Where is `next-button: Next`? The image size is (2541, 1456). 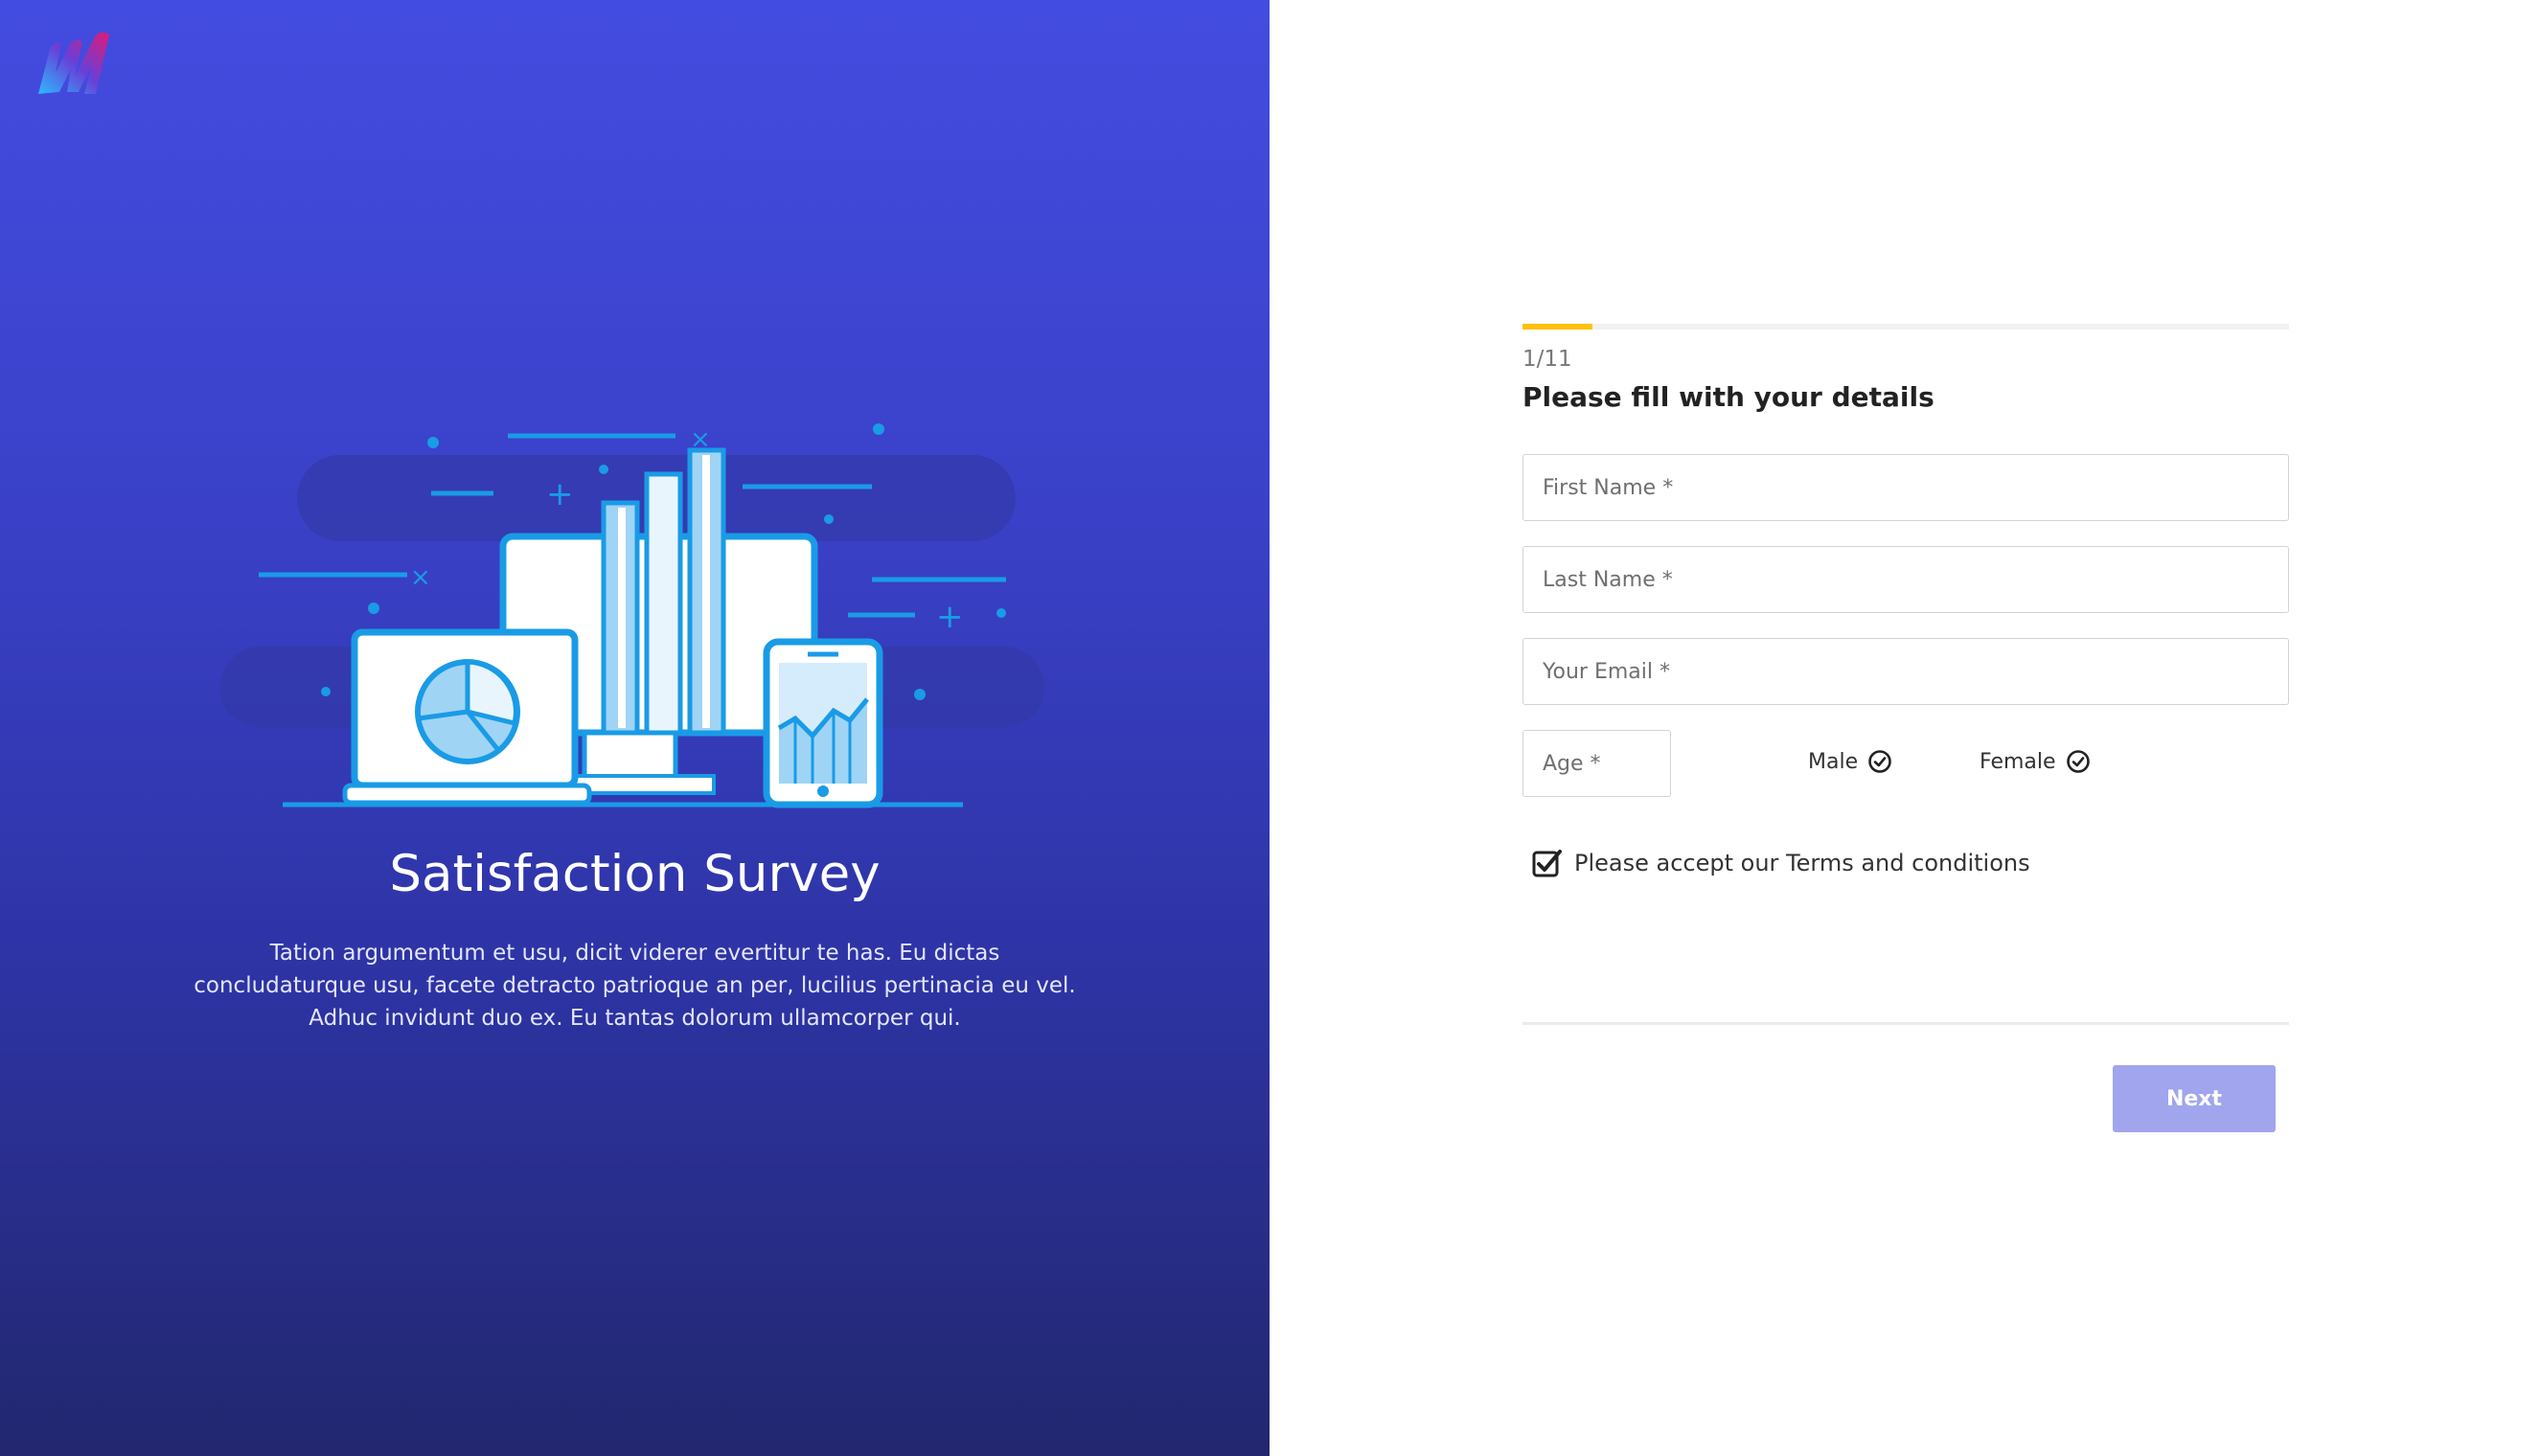 next-button: Next is located at coordinates (2194, 1099).